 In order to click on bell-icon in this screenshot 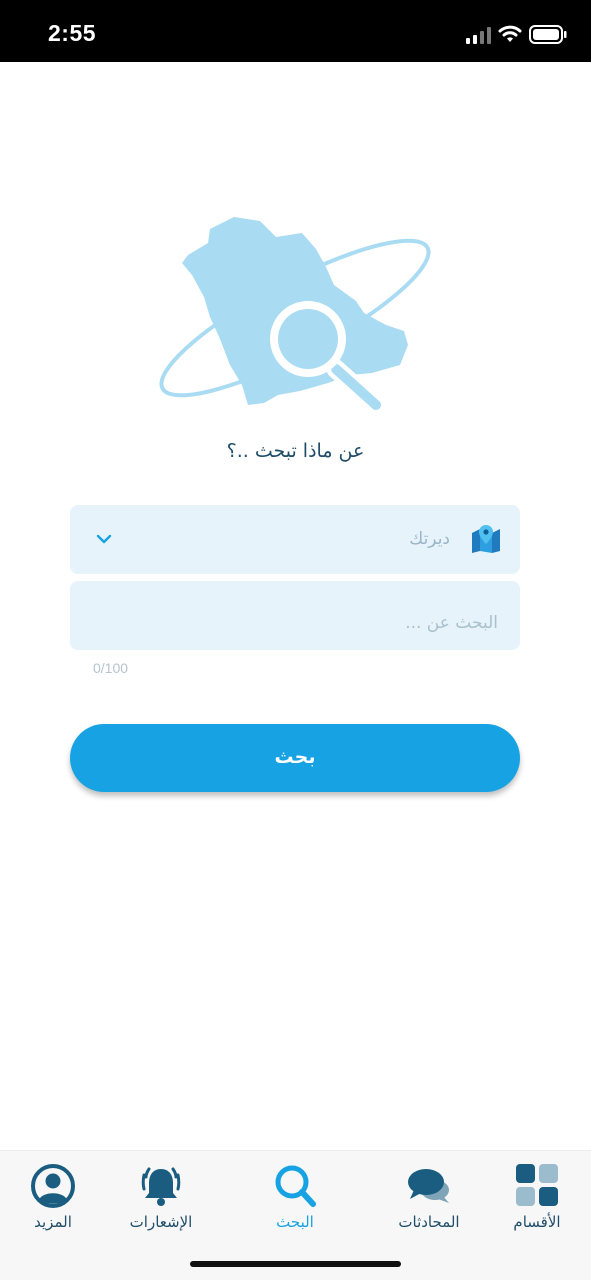, I will do `click(161, 1186)`.